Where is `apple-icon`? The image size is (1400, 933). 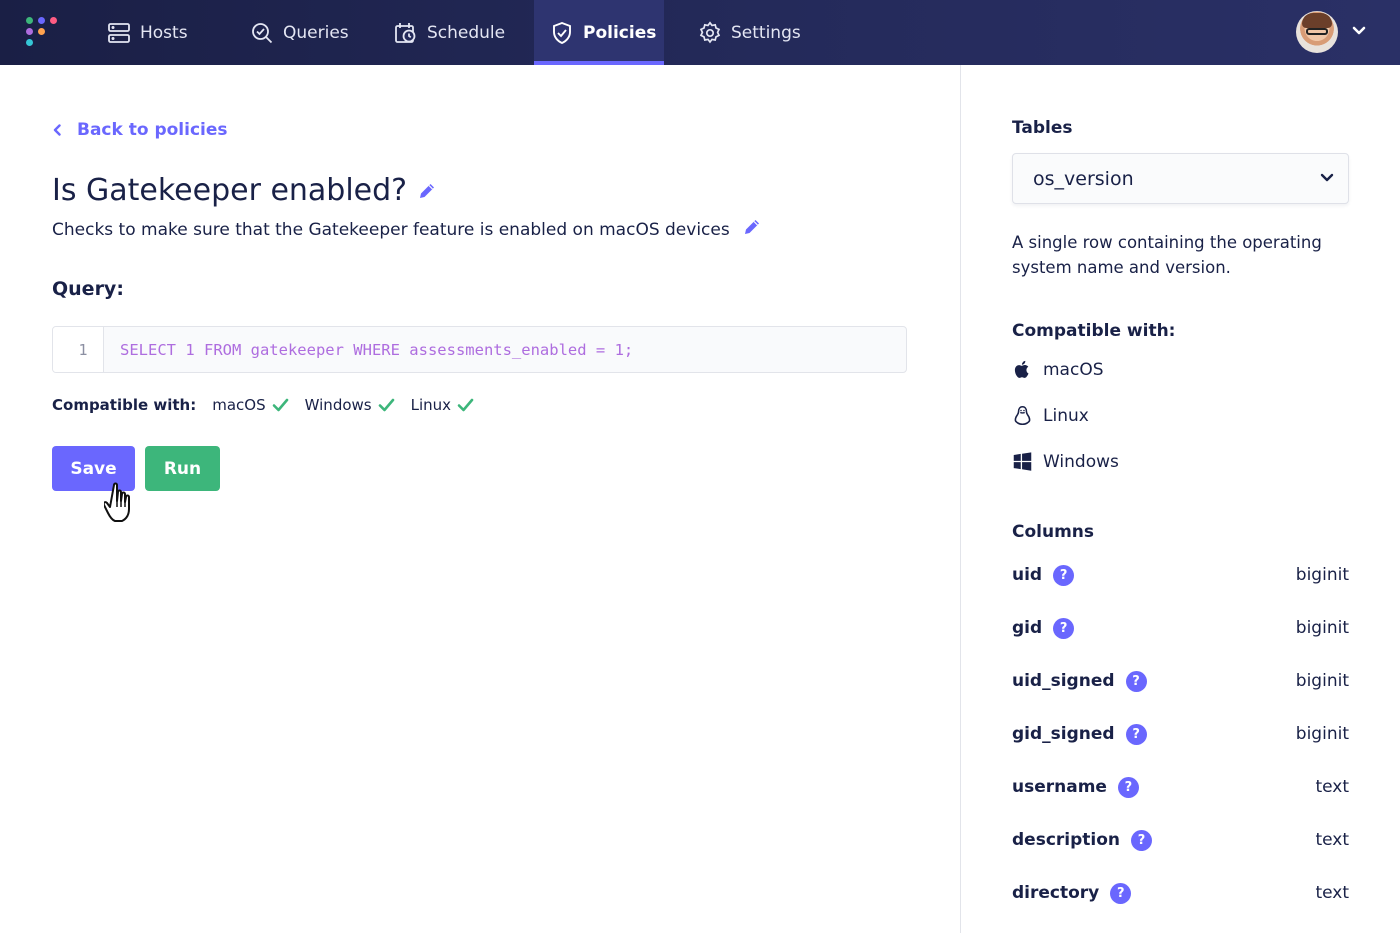 apple-icon is located at coordinates (1021, 369).